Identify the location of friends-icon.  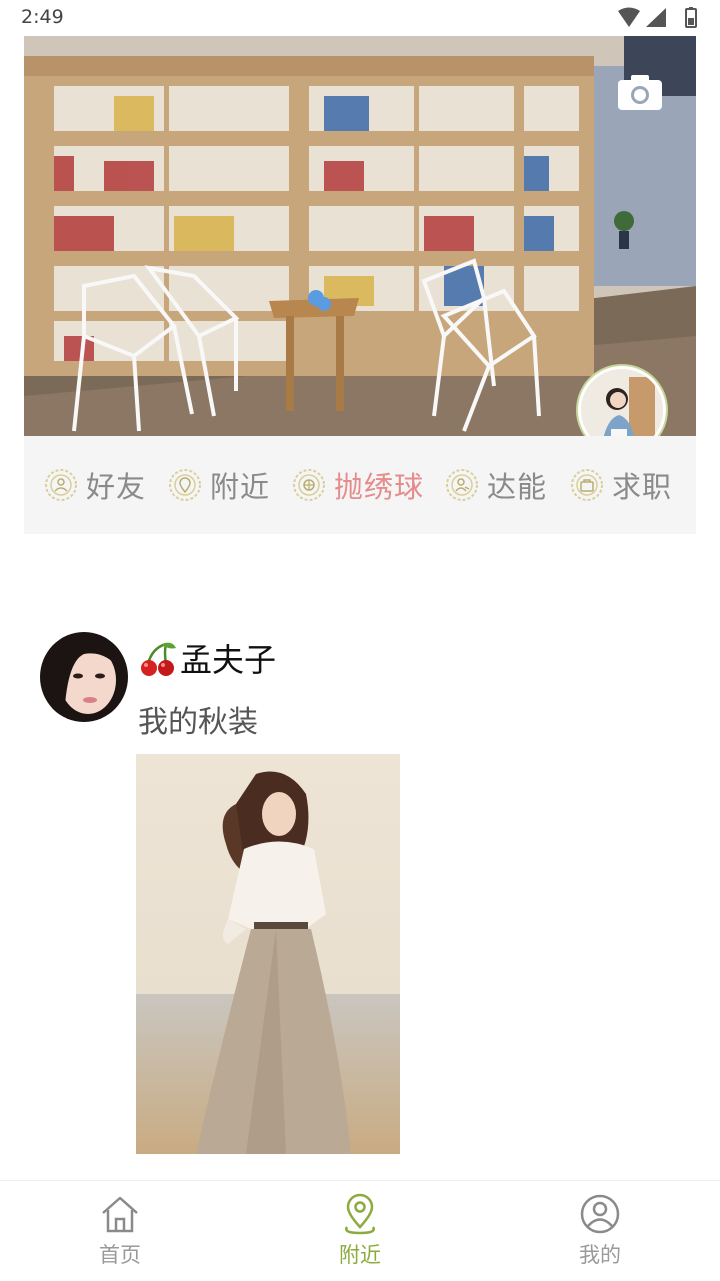
(61, 485).